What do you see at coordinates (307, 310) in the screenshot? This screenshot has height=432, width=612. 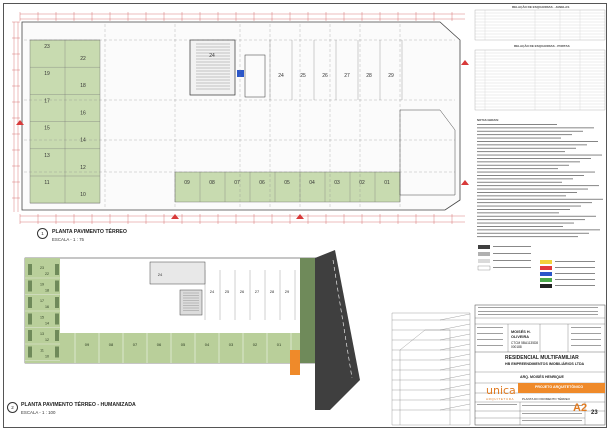 I see `plan-2-right-garden` at bounding box center [307, 310].